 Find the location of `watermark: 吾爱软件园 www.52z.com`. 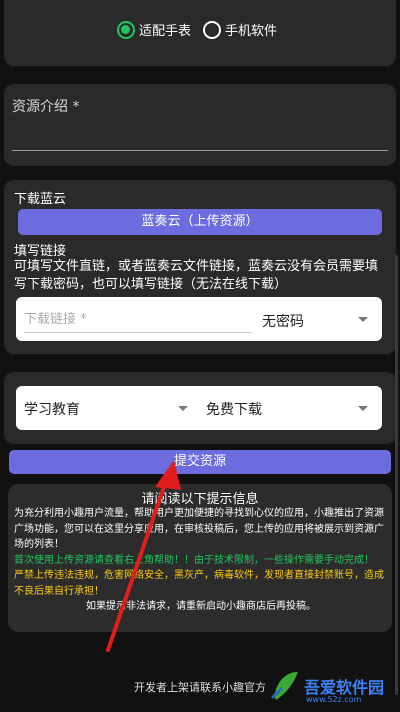

watermark: 吾爱软件园 www.52z.com is located at coordinates (333, 689).